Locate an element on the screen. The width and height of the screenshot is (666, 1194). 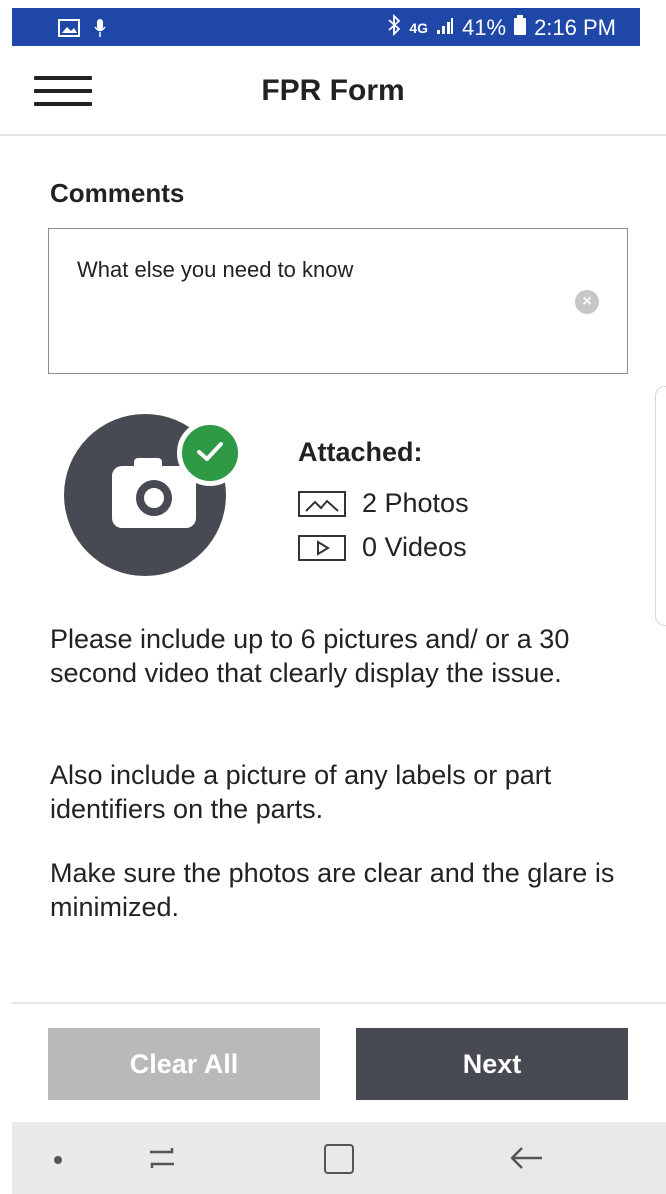
system-nav-bar is located at coordinates (339, 1158).